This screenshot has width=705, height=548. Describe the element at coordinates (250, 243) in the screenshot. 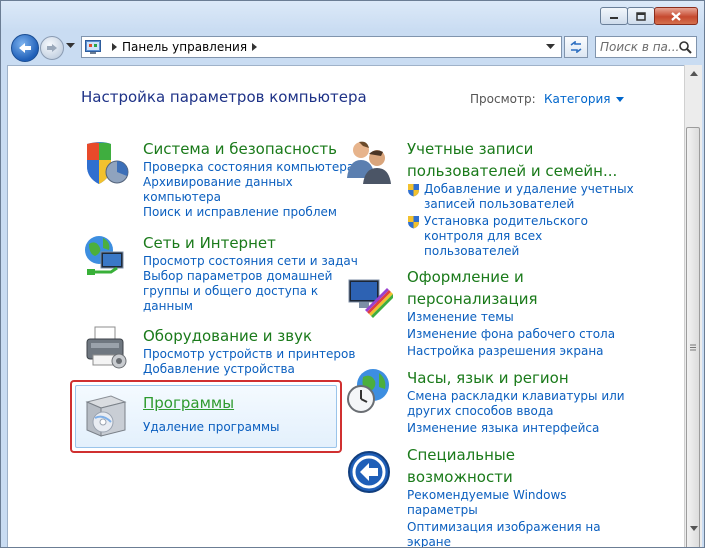

I see `category-title-link: Сеть и Интернет` at that location.